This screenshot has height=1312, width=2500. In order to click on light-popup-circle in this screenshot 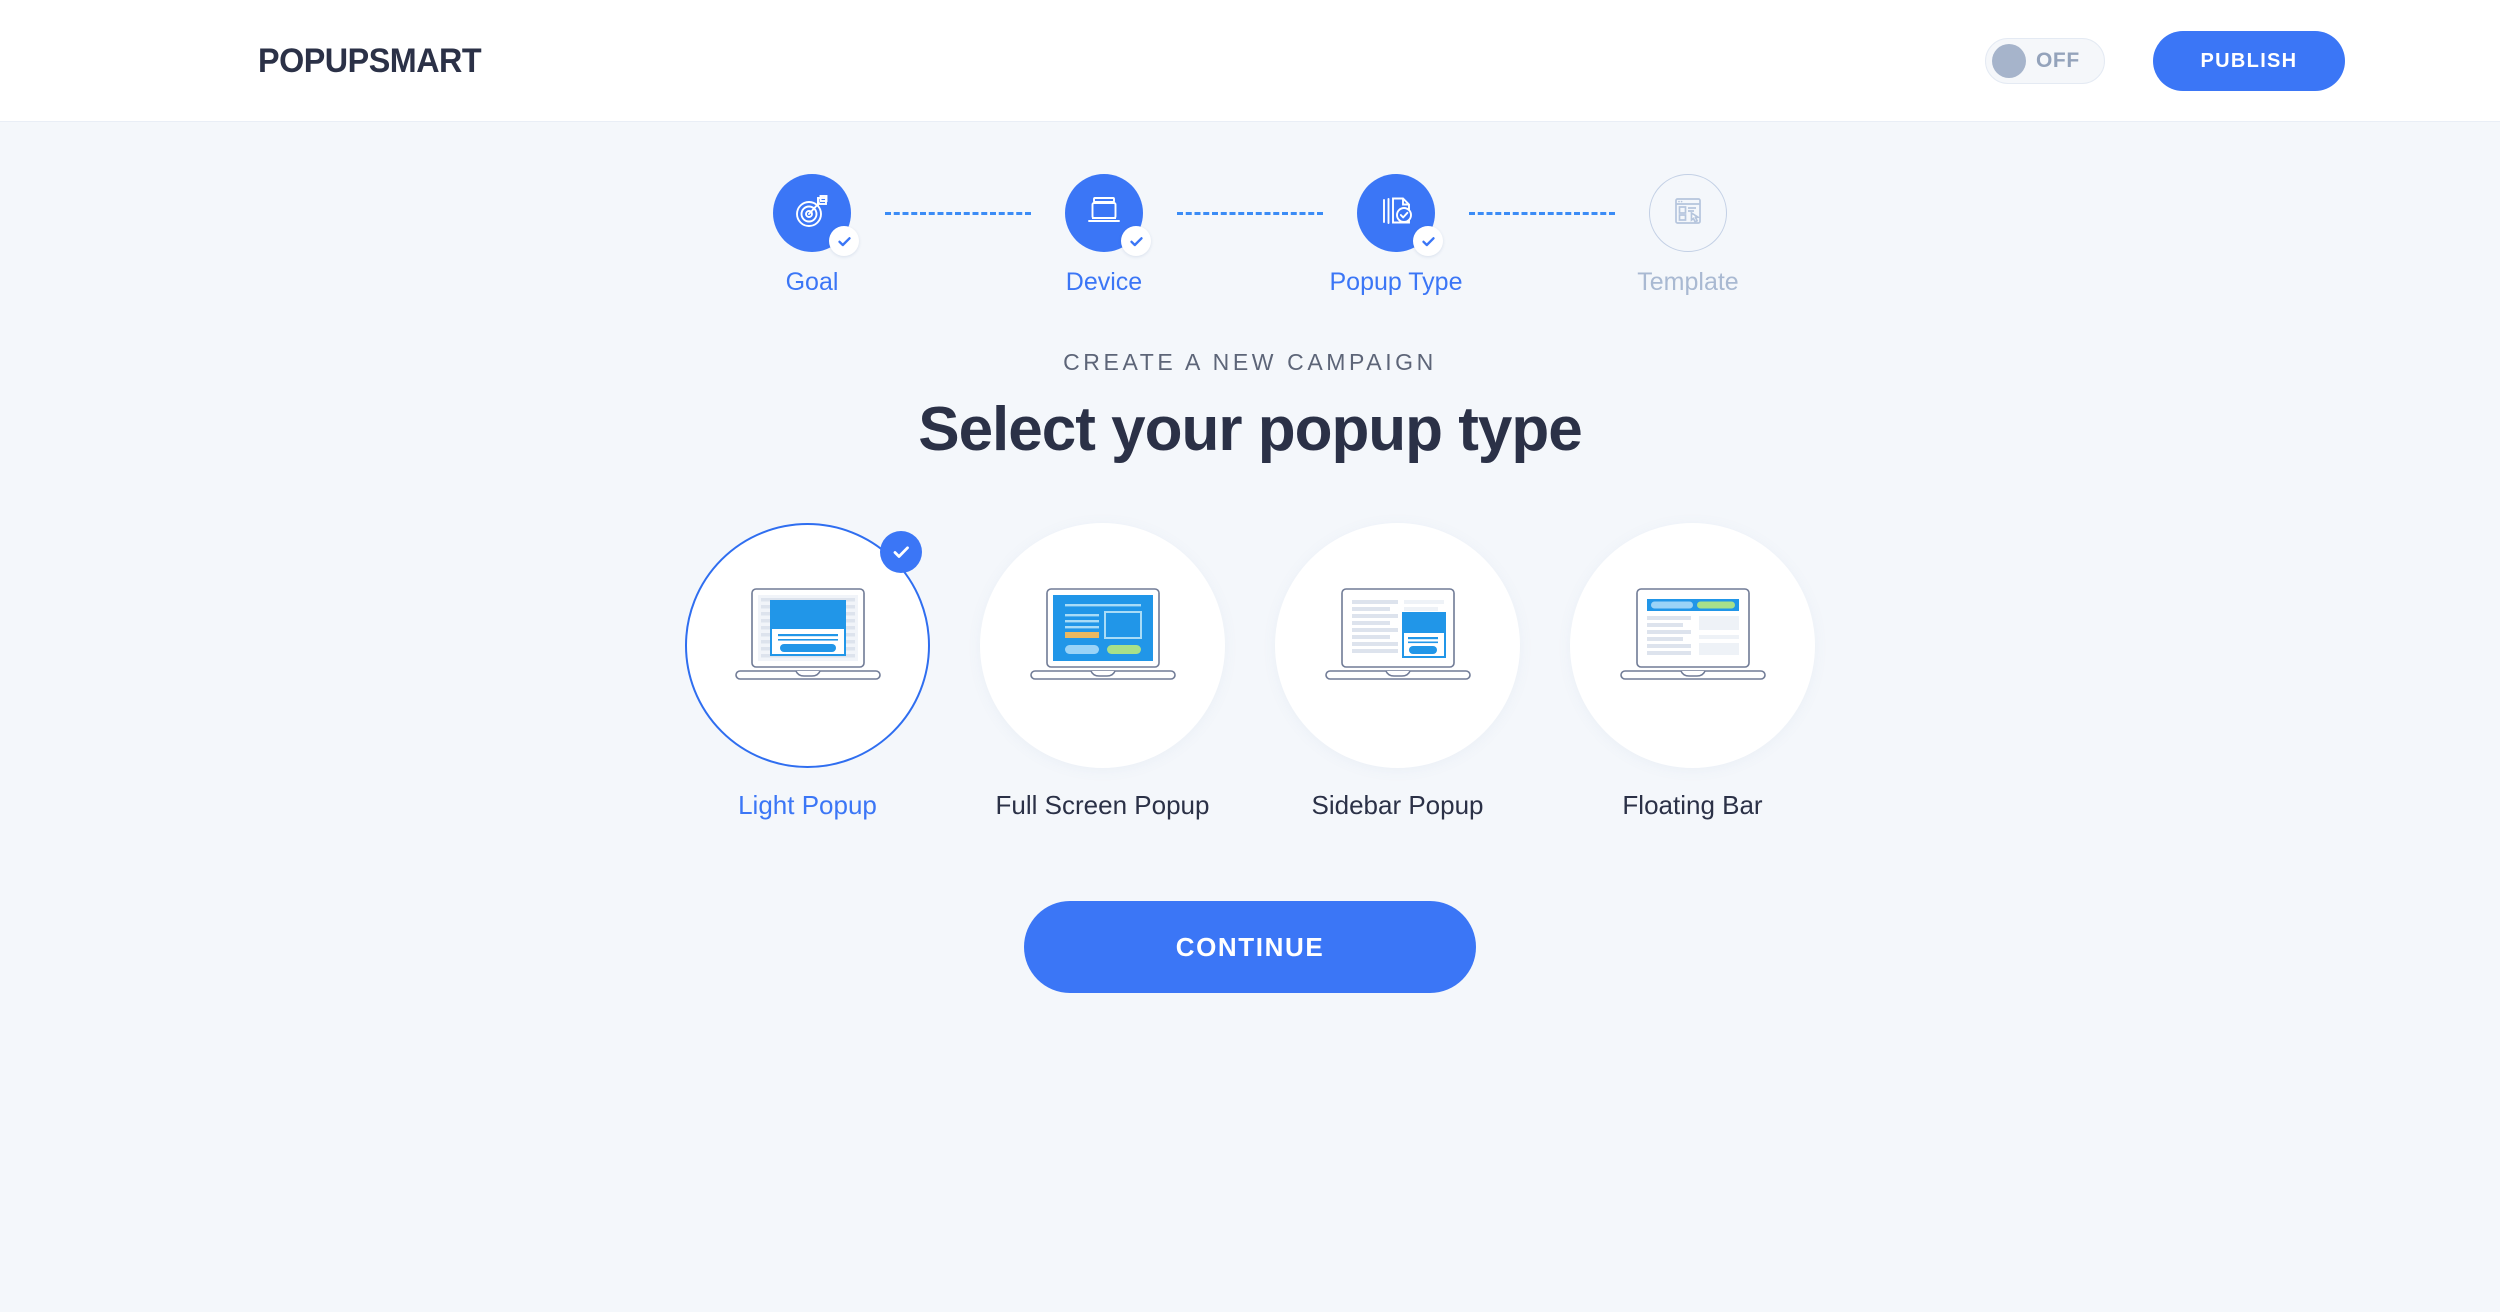, I will do `click(807, 645)`.